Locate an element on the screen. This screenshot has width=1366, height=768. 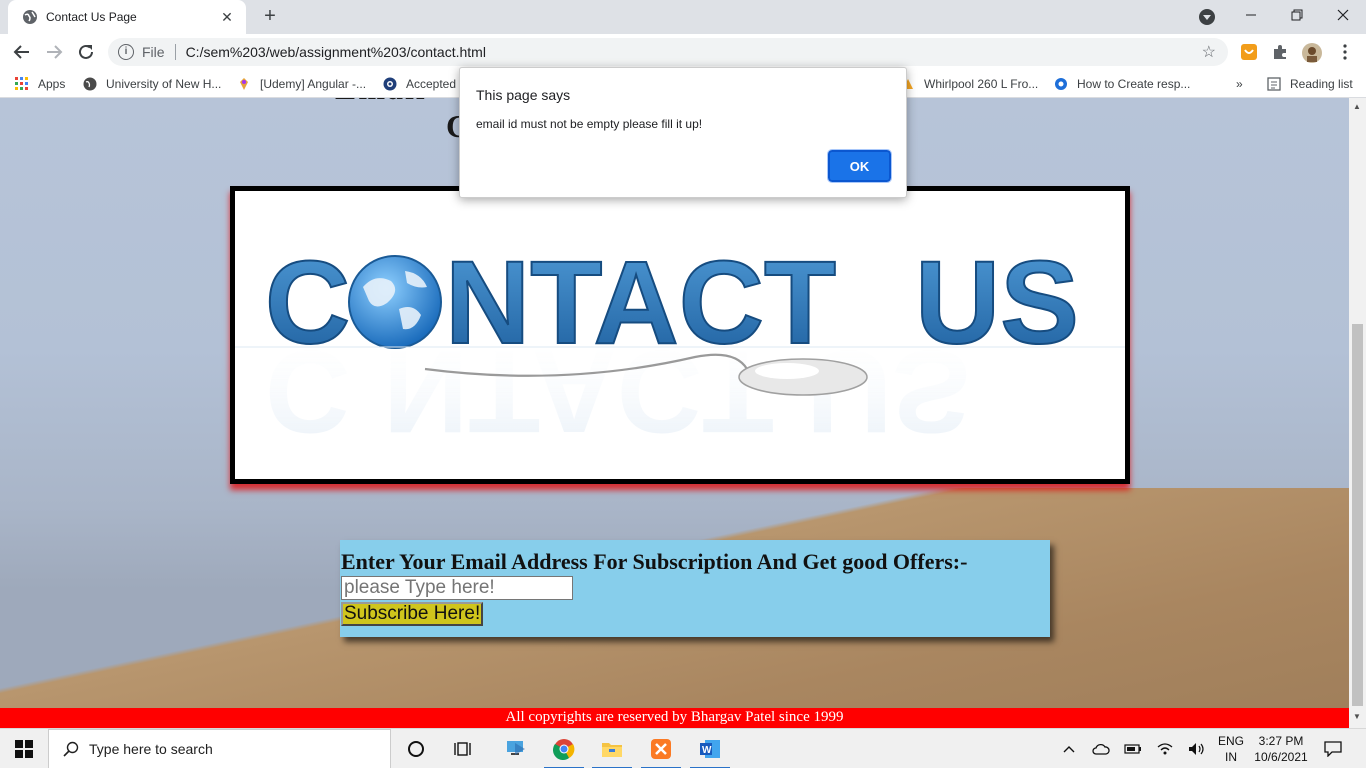
bookmark-apps: Apps is located at coordinates (39, 84).